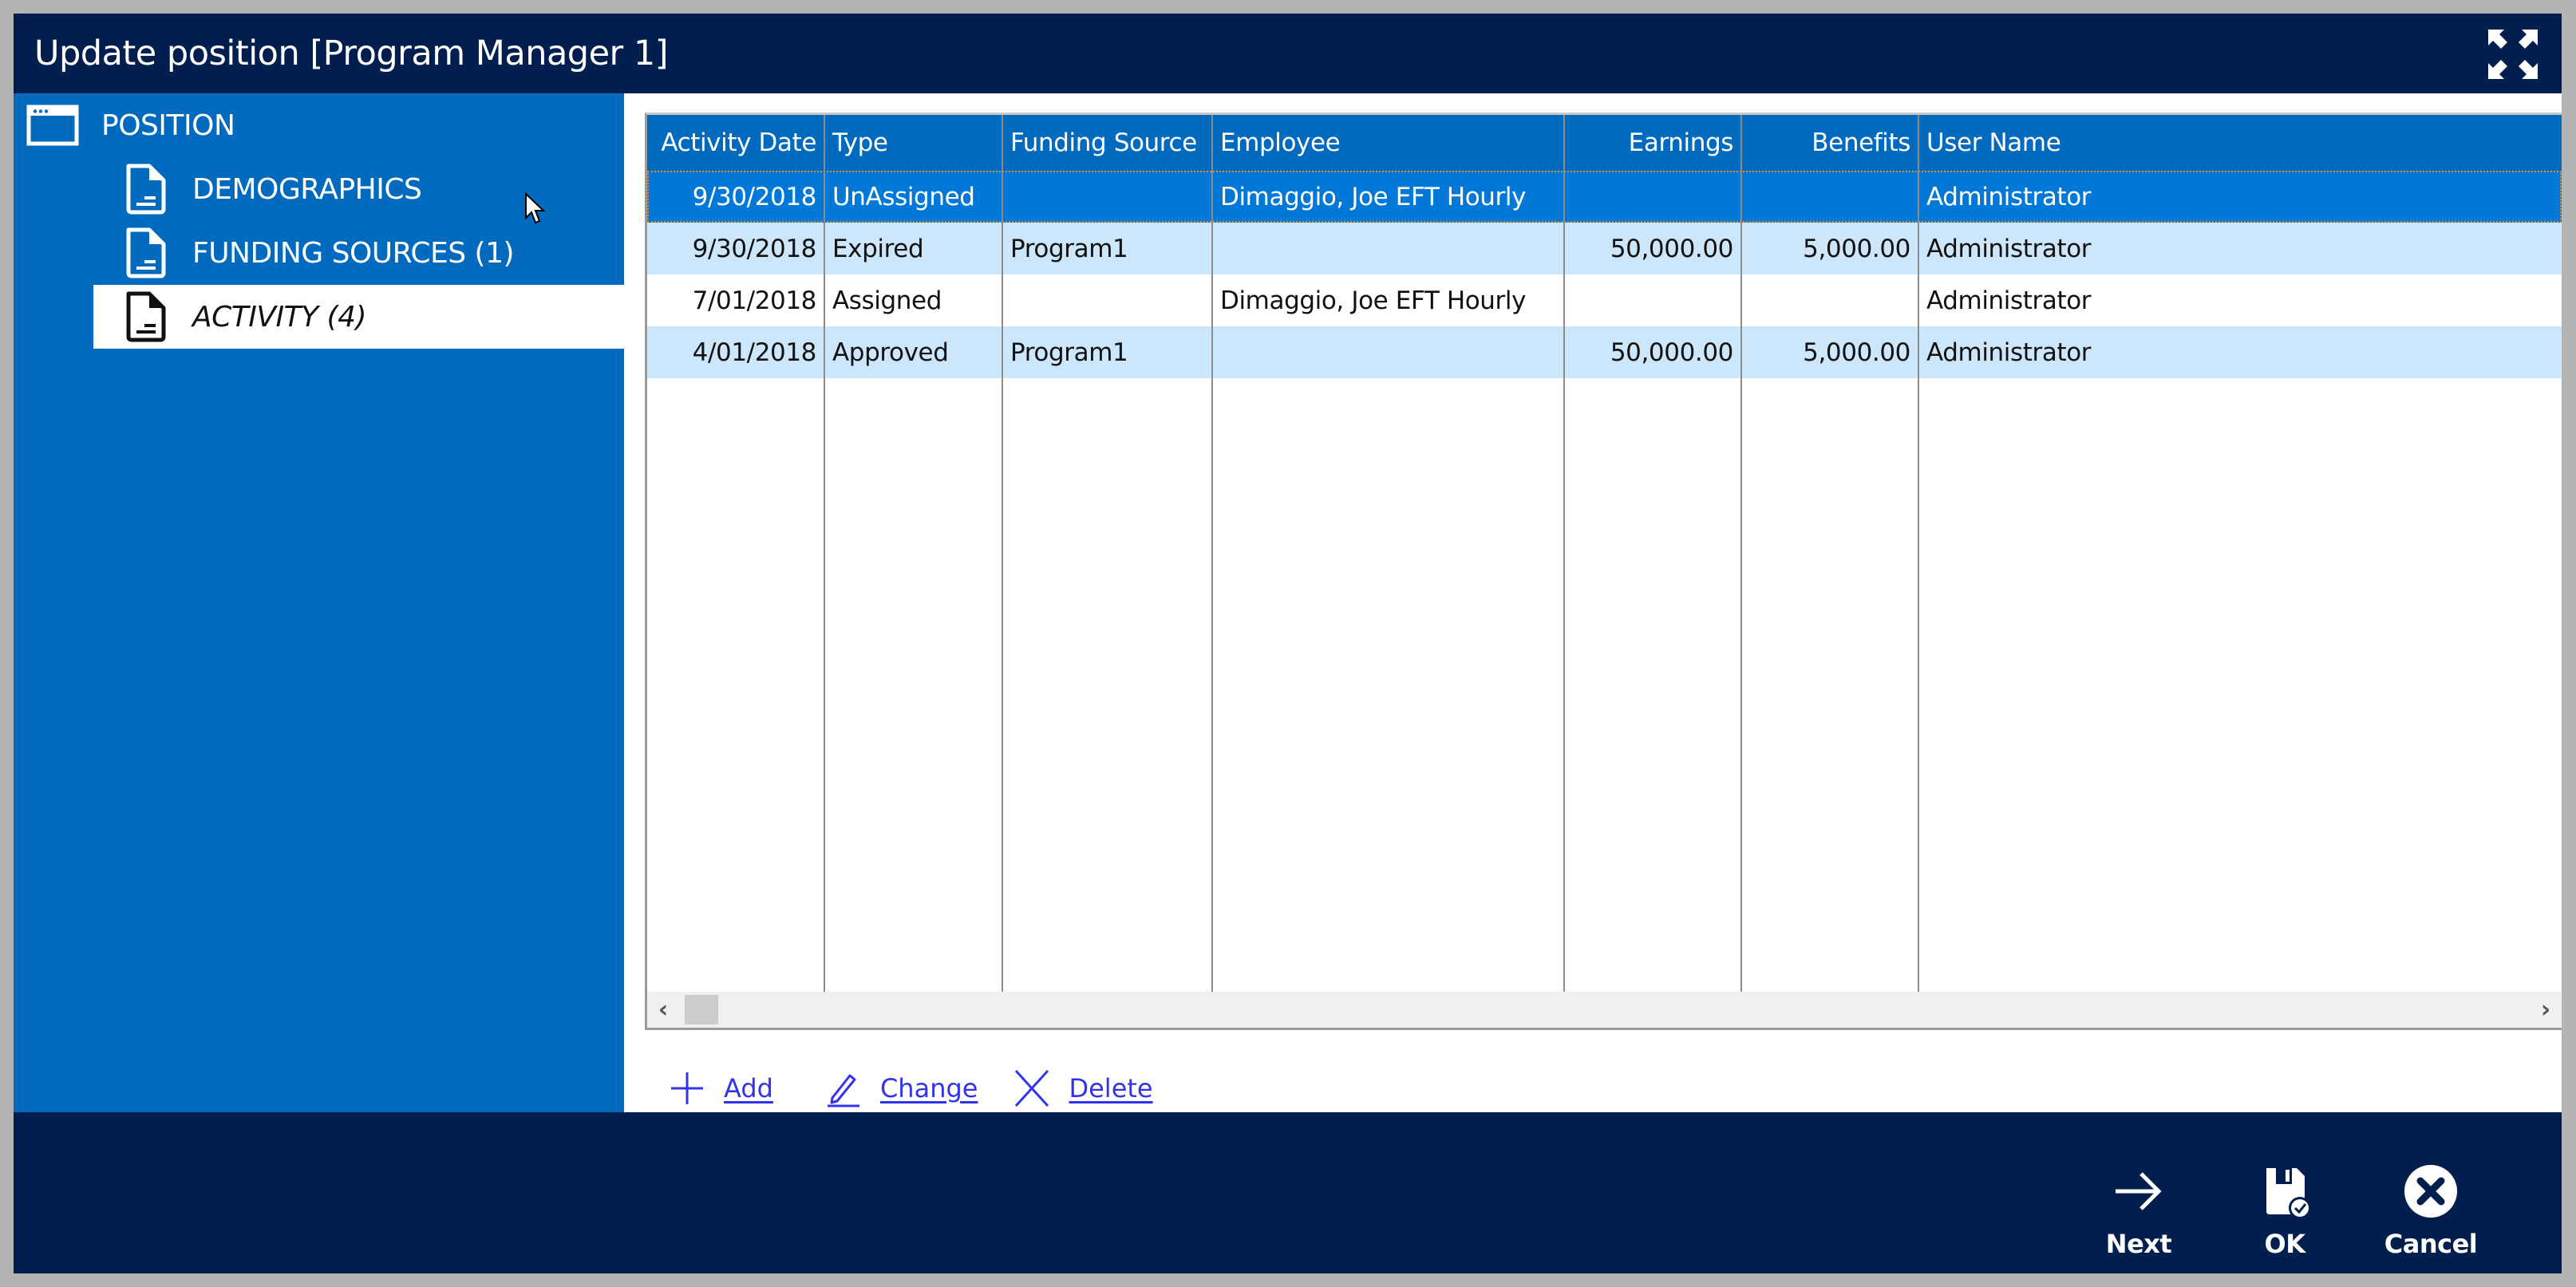  I want to click on change-label: Change, so click(928, 1088).